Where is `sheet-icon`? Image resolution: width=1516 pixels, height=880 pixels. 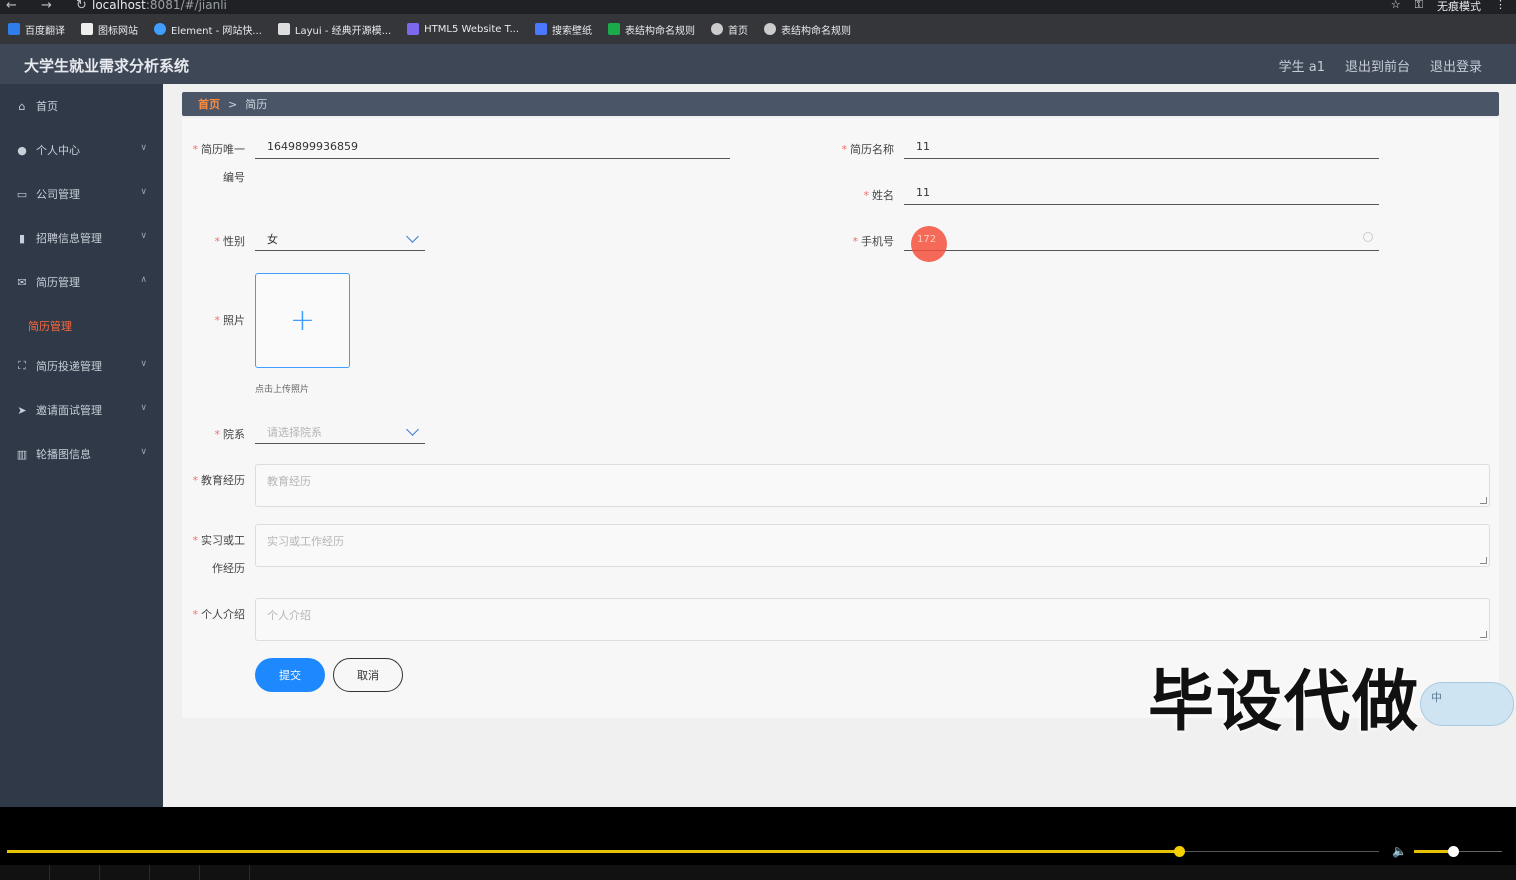 sheet-icon is located at coordinates (614, 29).